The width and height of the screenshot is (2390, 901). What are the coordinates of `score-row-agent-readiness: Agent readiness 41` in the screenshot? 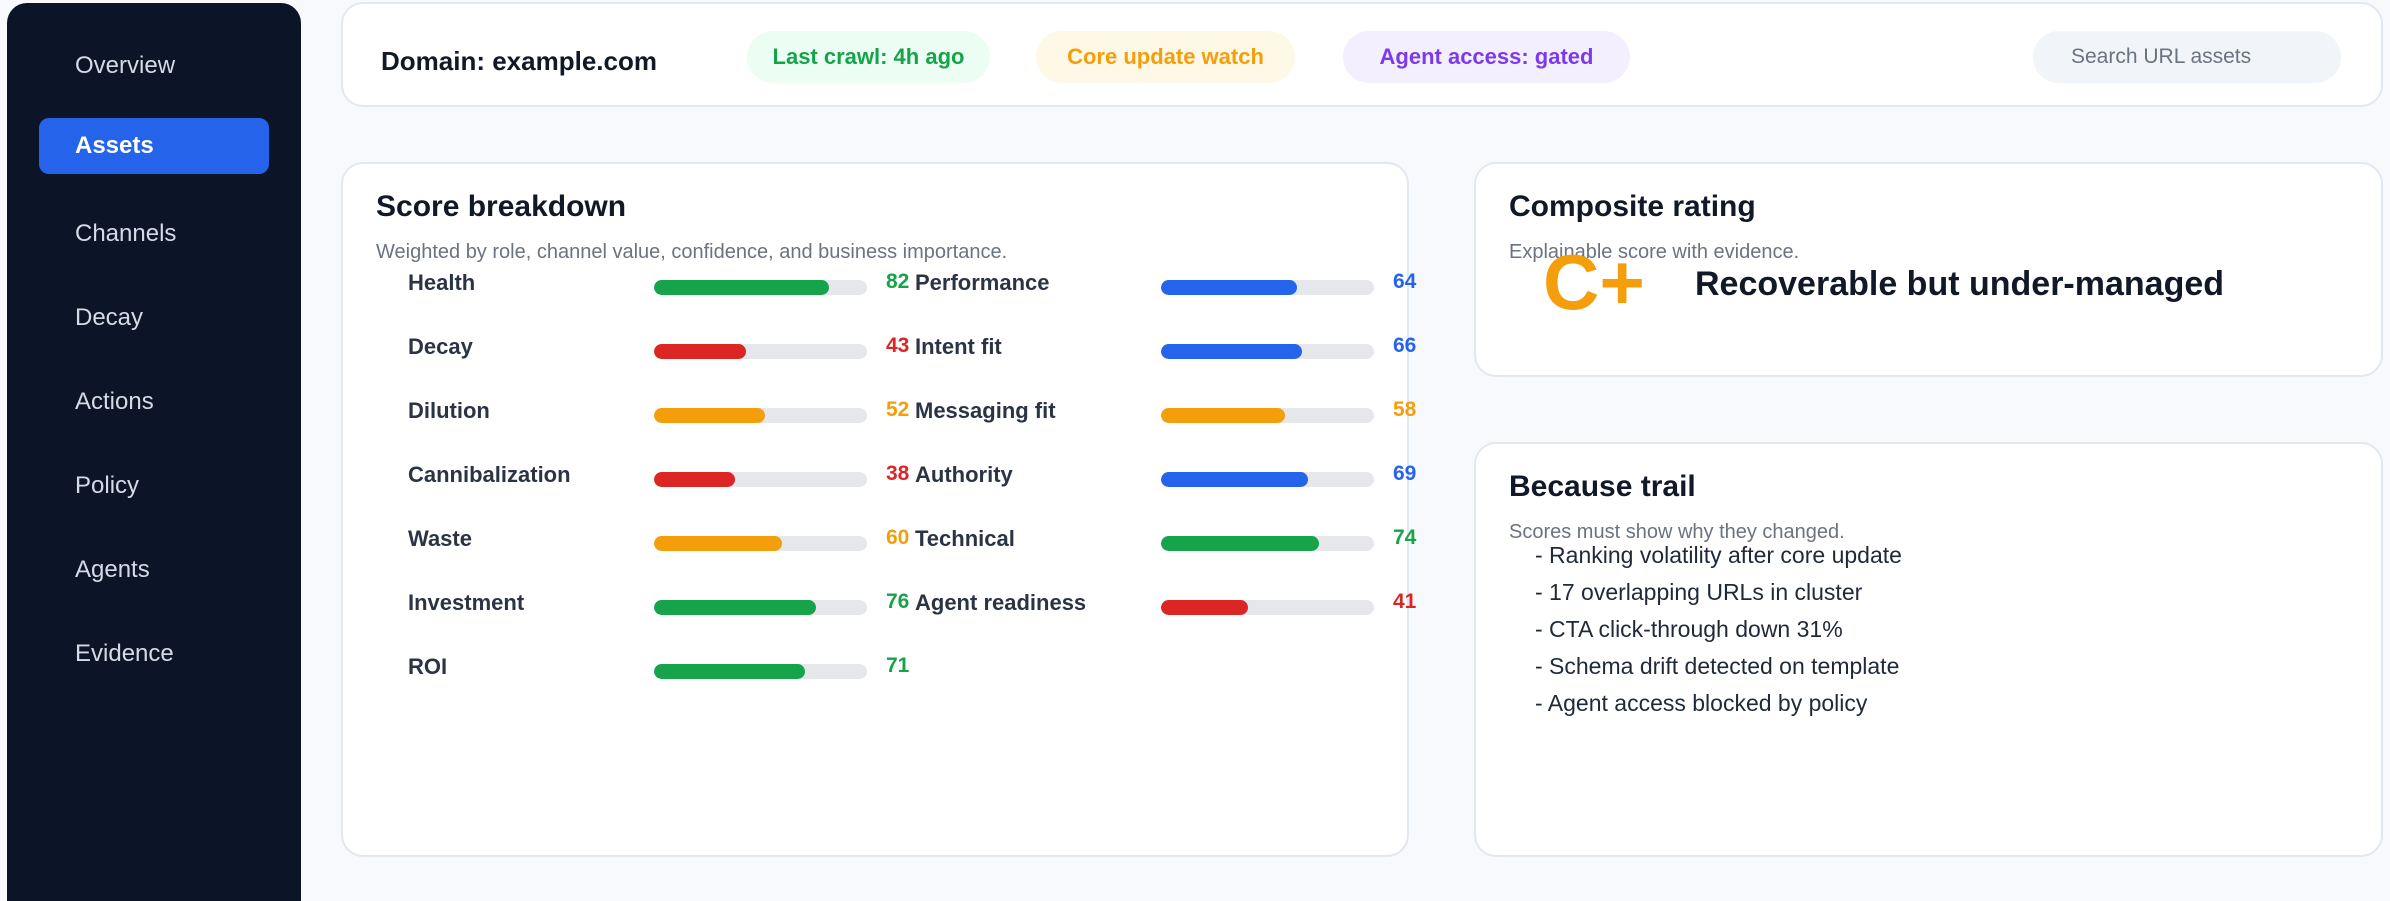 It's located at (1175, 610).